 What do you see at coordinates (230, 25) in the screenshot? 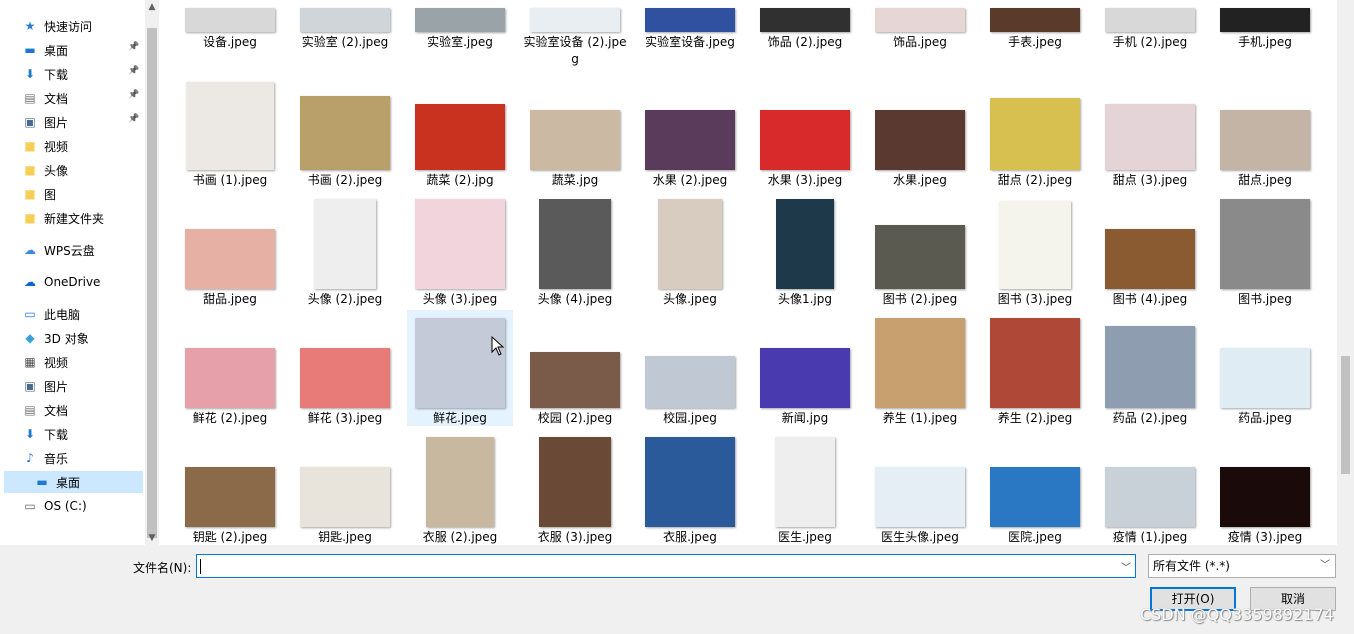
I see `file-item: 设备.jpeg` at bounding box center [230, 25].